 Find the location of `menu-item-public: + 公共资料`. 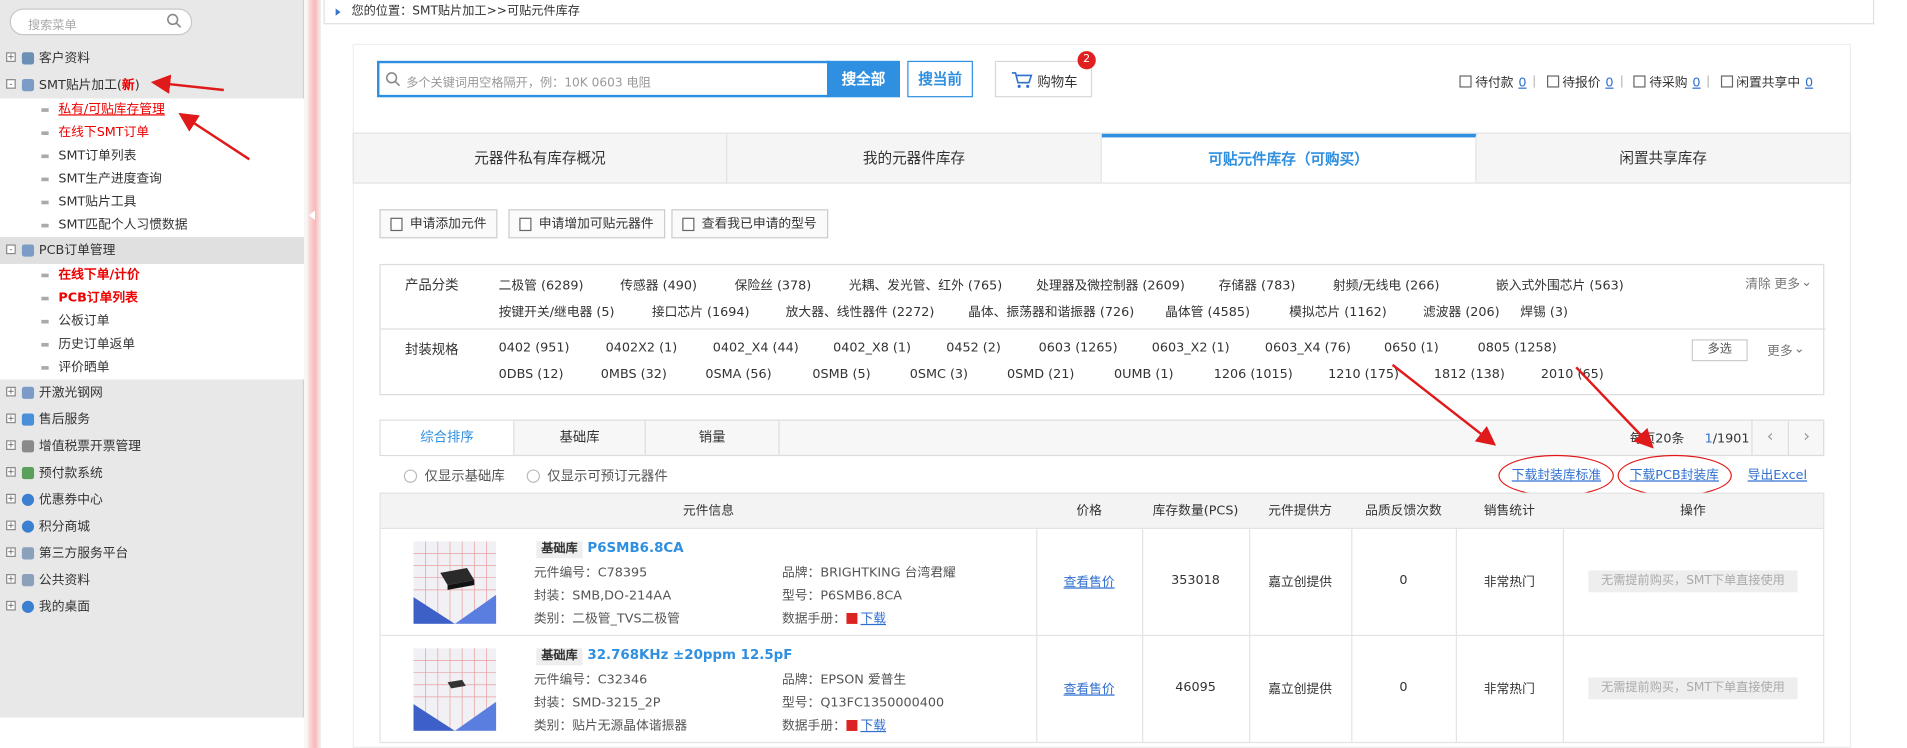

menu-item-public: + 公共资料 is located at coordinates (152, 580).